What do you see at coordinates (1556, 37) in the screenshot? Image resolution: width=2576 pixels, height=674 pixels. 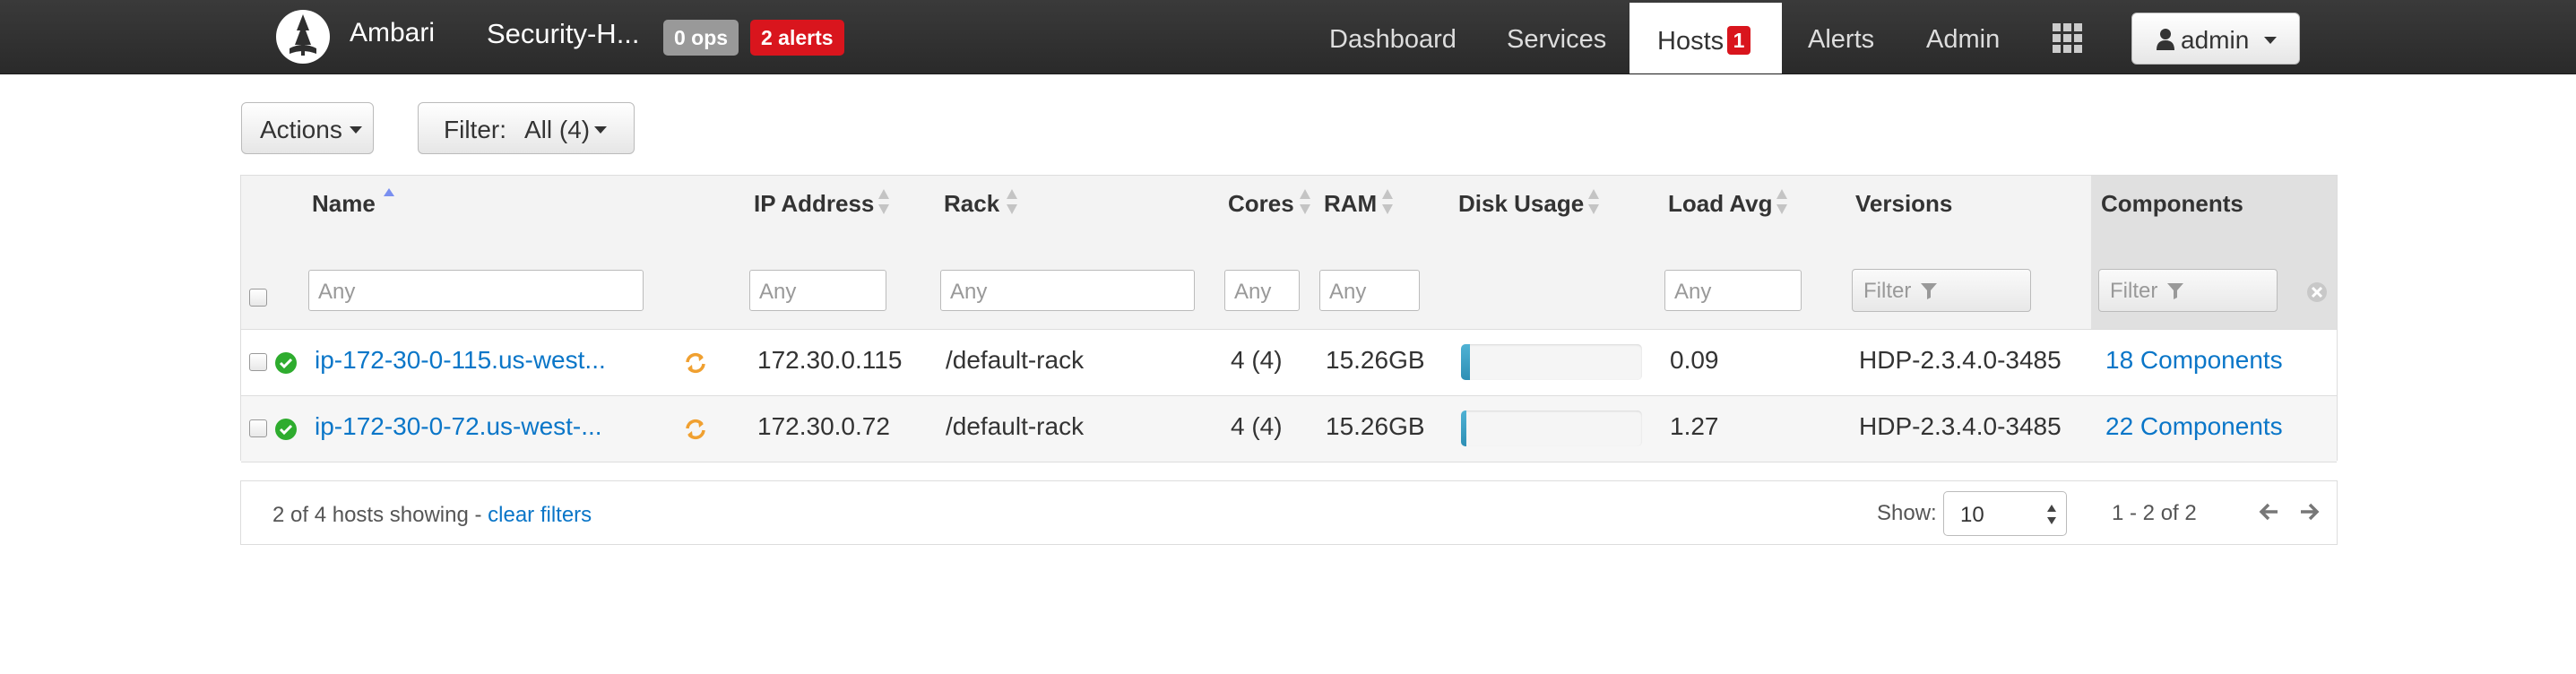 I see `nav-services: Services` at bounding box center [1556, 37].